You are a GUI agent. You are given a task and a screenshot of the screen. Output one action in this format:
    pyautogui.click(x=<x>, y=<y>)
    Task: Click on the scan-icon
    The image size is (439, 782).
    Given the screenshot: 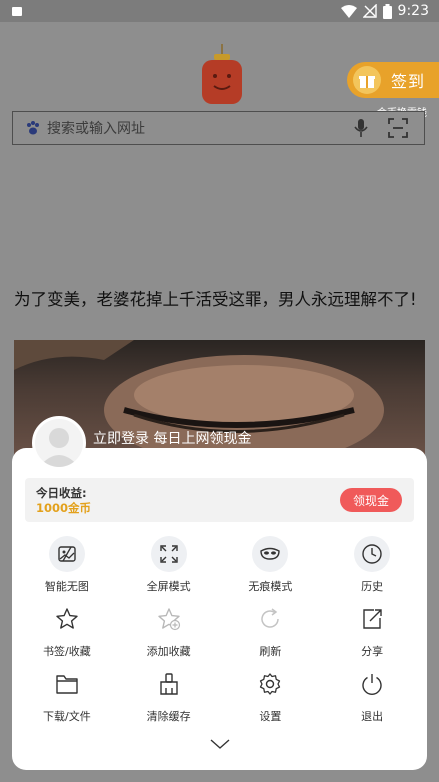 What is the action you would take?
    pyautogui.click(x=398, y=128)
    